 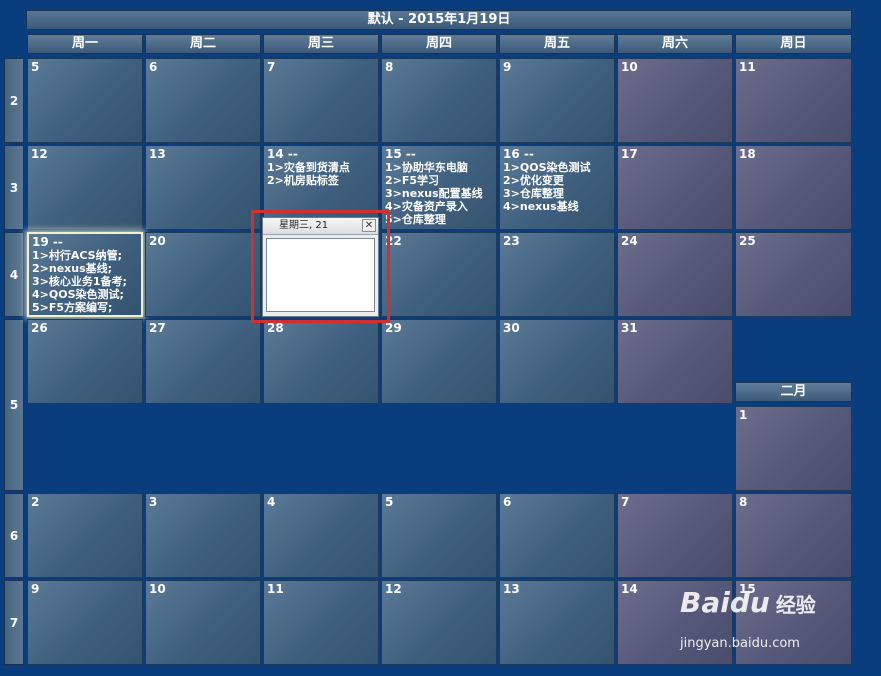 What do you see at coordinates (14, 405) in the screenshot?
I see `week-number: 5` at bounding box center [14, 405].